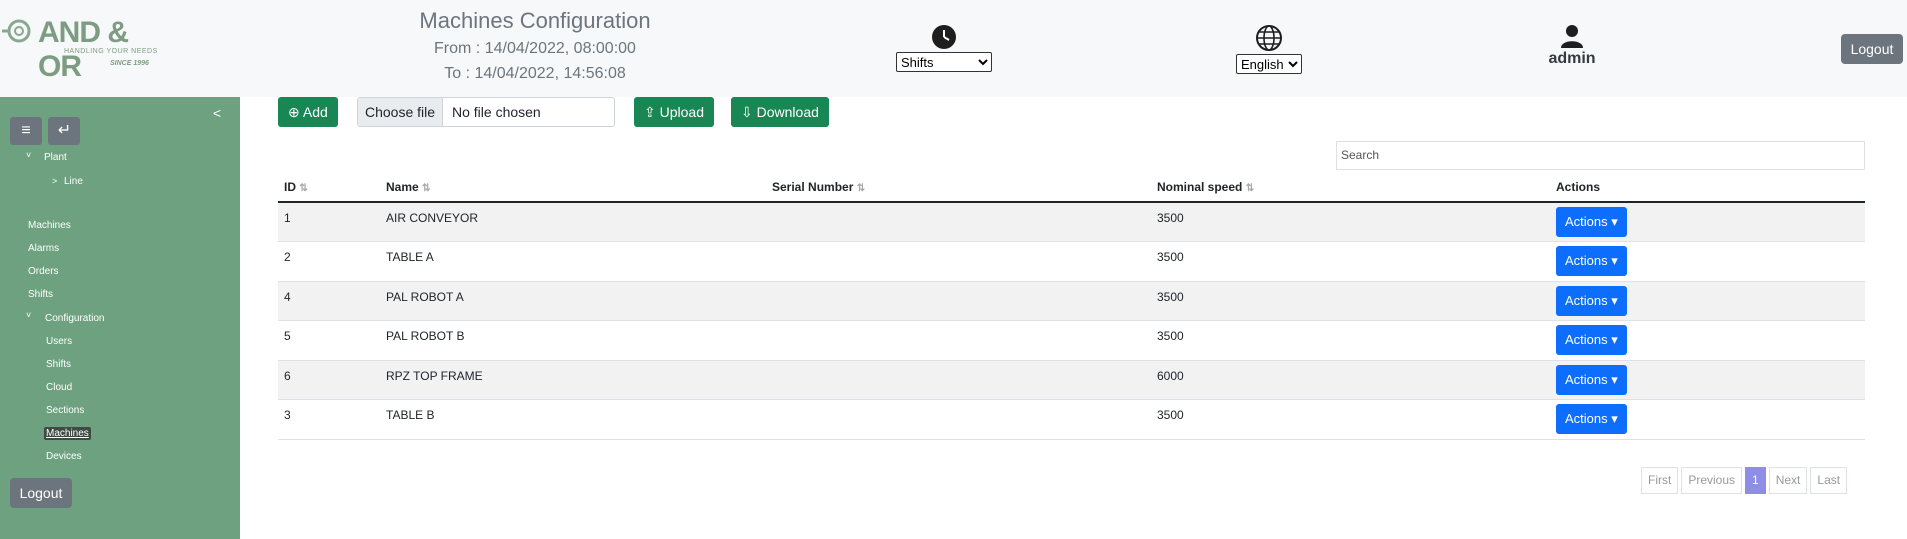 This screenshot has height=539, width=1907. What do you see at coordinates (41, 493) in the screenshot?
I see `logout-button-sidebar: Logout` at bounding box center [41, 493].